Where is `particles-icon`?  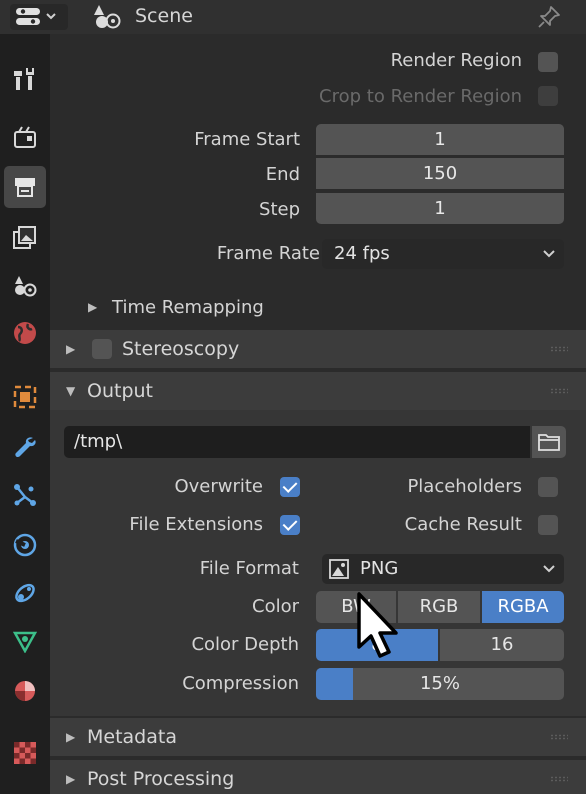 particles-icon is located at coordinates (25, 495).